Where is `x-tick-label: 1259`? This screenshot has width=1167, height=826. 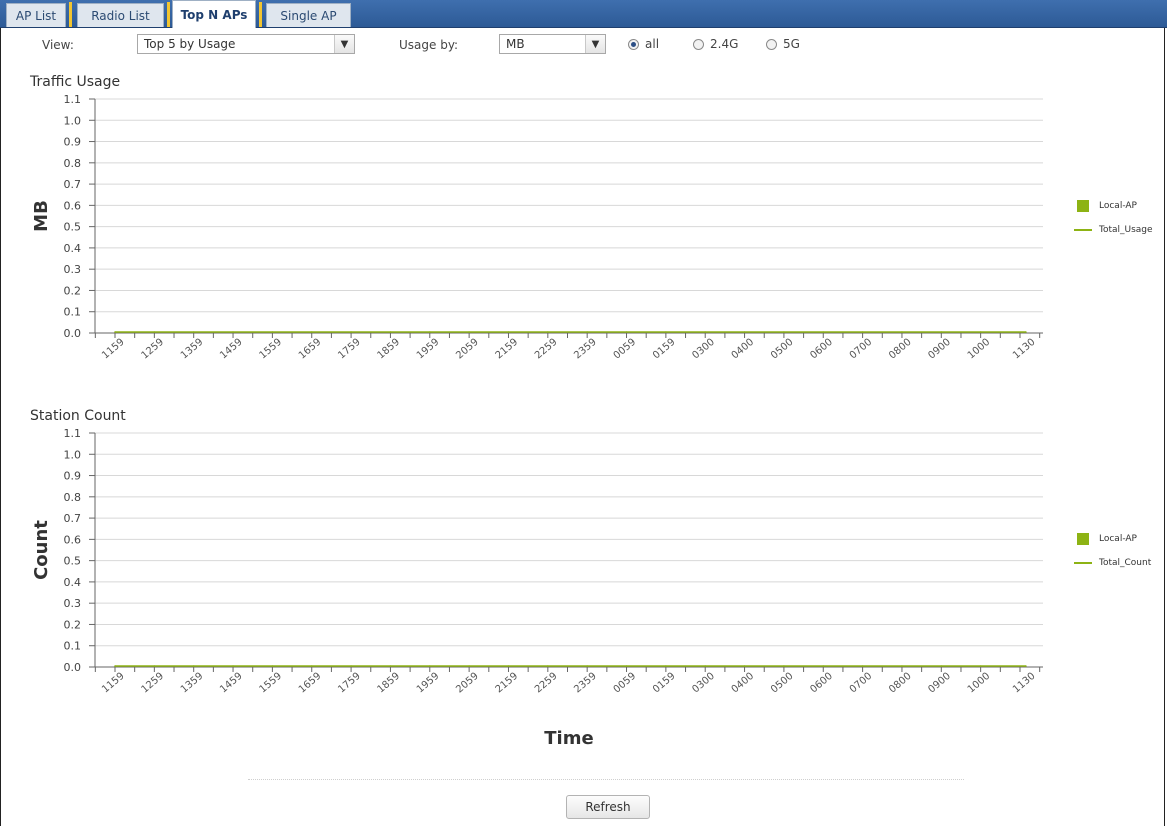
x-tick-label: 1259 is located at coordinates (152, 349).